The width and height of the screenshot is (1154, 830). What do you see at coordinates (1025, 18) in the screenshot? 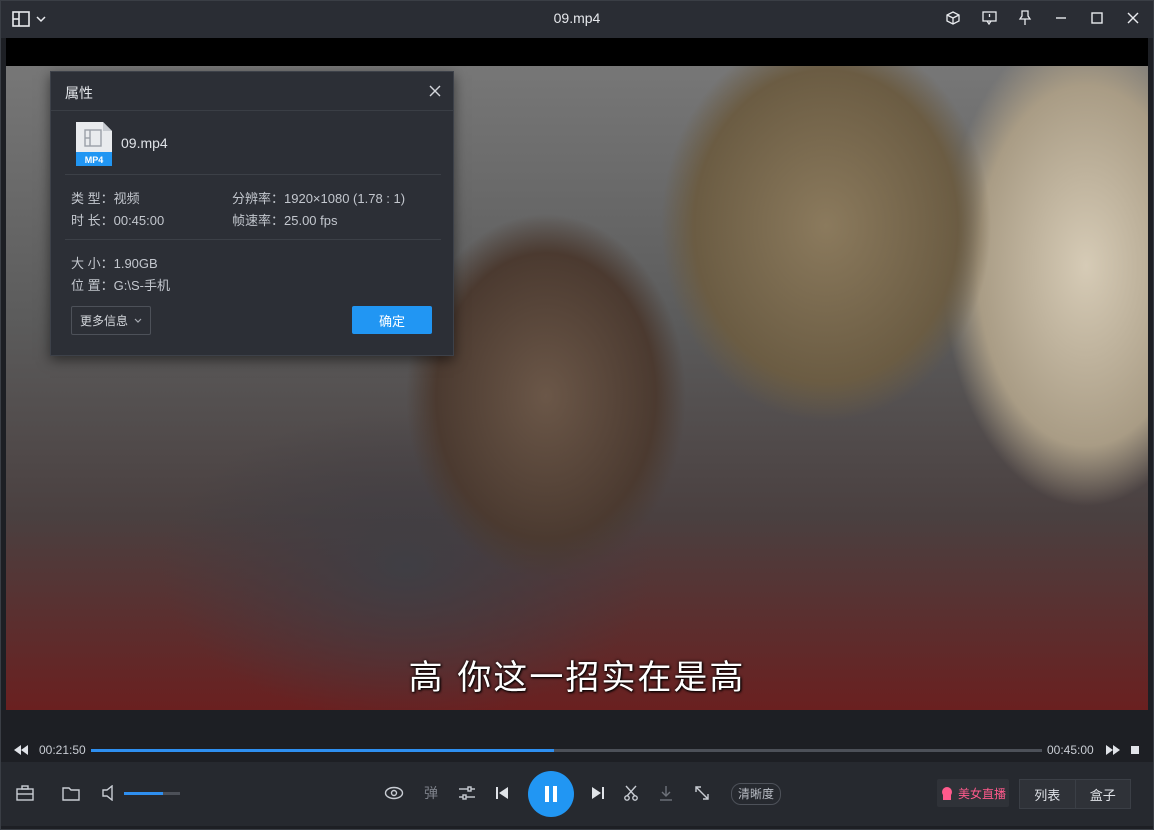
I see `pin-icon` at bounding box center [1025, 18].